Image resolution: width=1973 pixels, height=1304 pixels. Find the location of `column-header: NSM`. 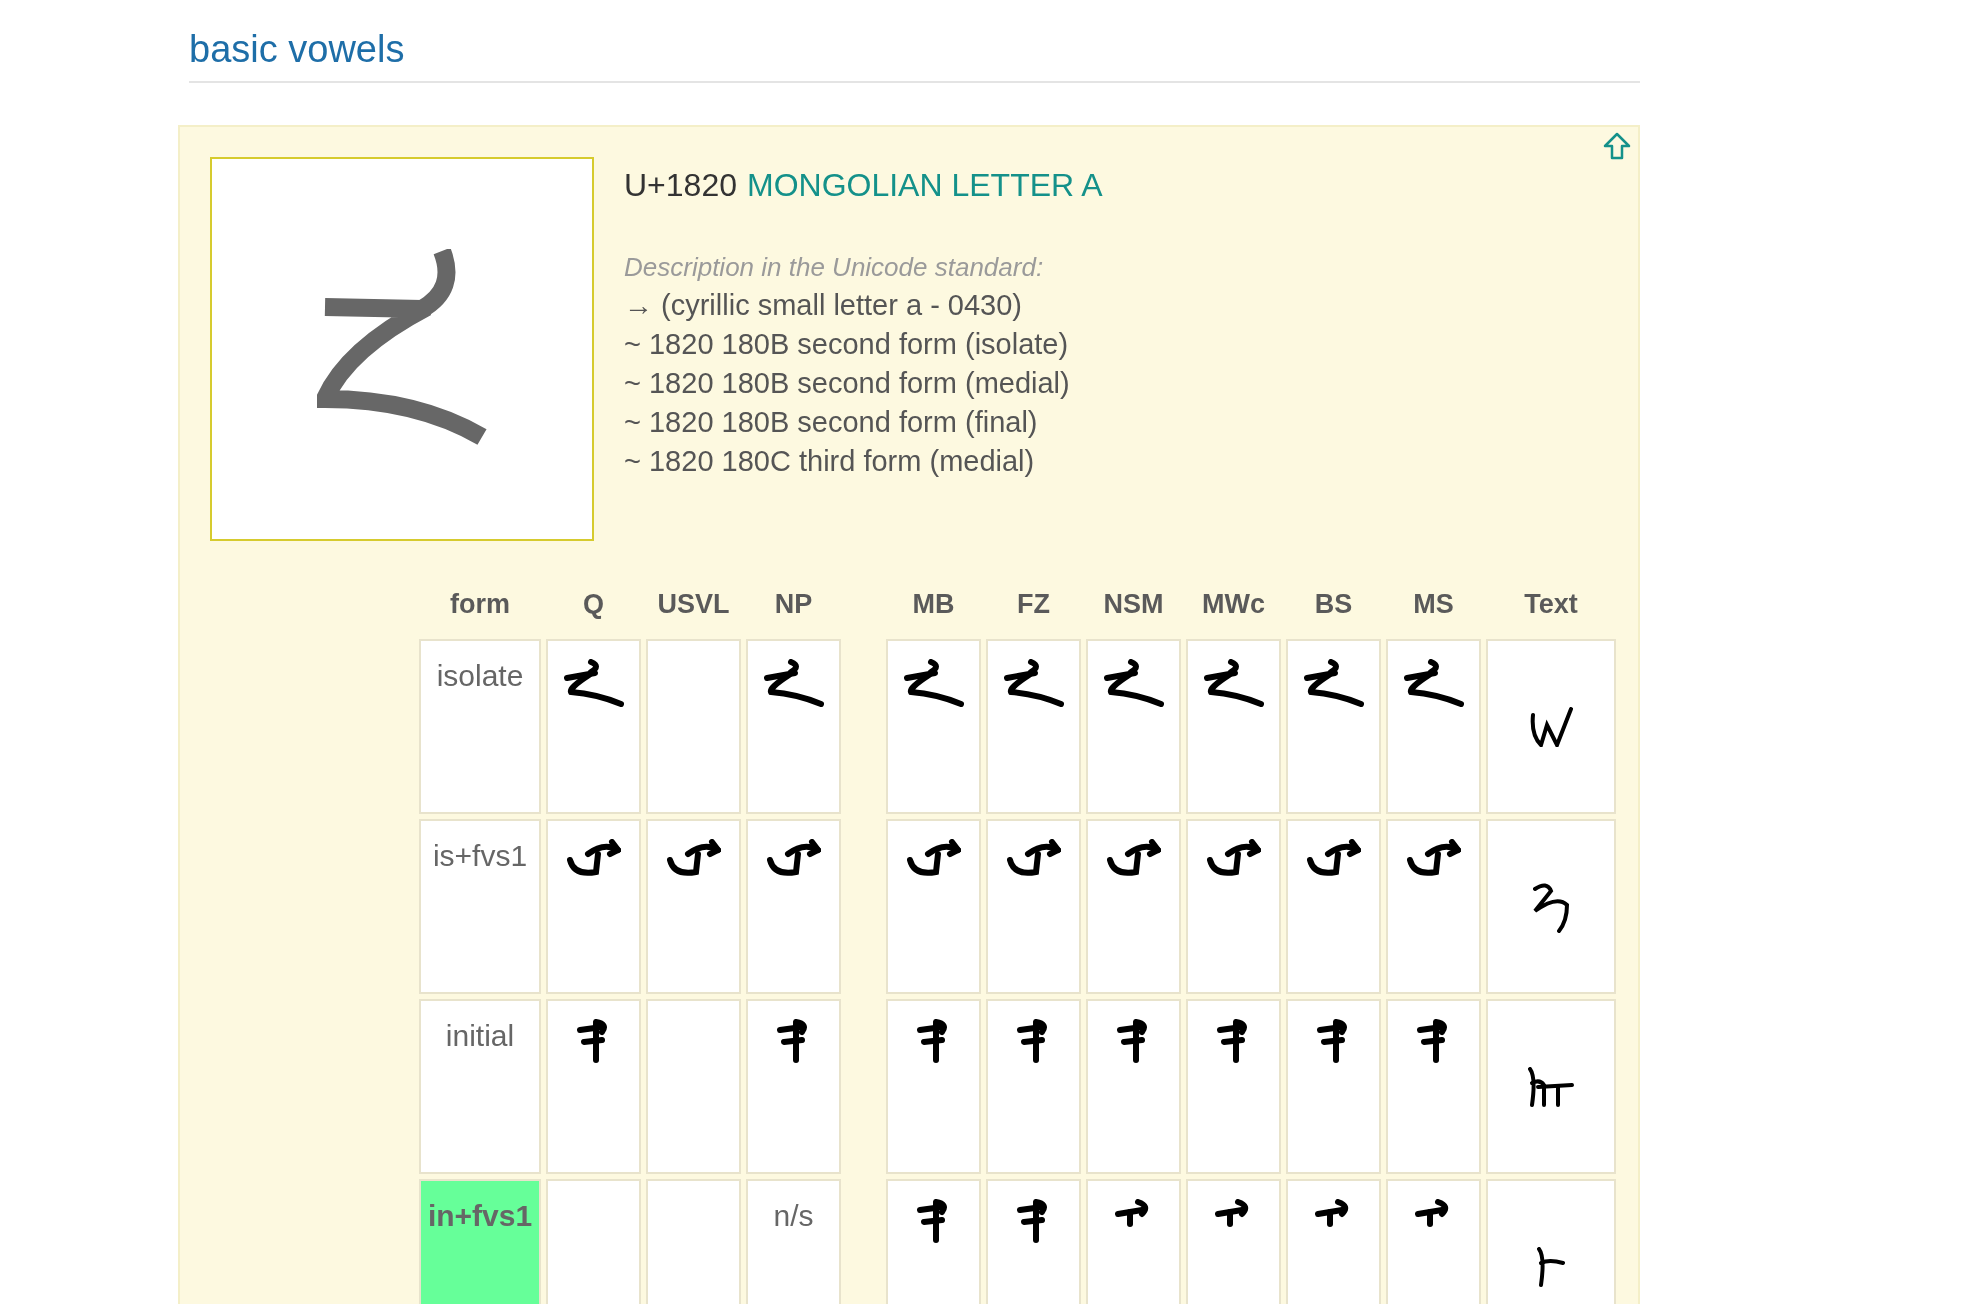

column-header: NSM is located at coordinates (1133, 605).